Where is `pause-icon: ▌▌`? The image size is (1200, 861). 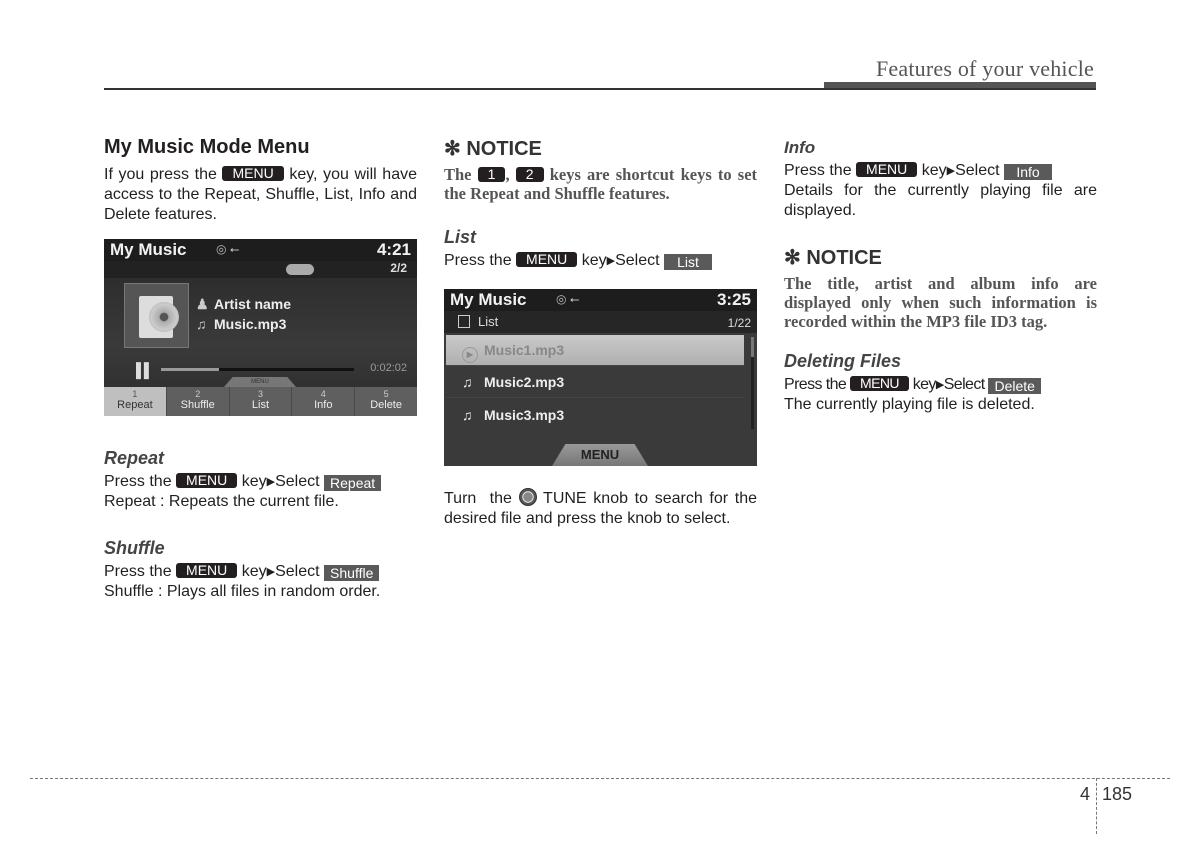 pause-icon: ▌▌ is located at coordinates (145, 370).